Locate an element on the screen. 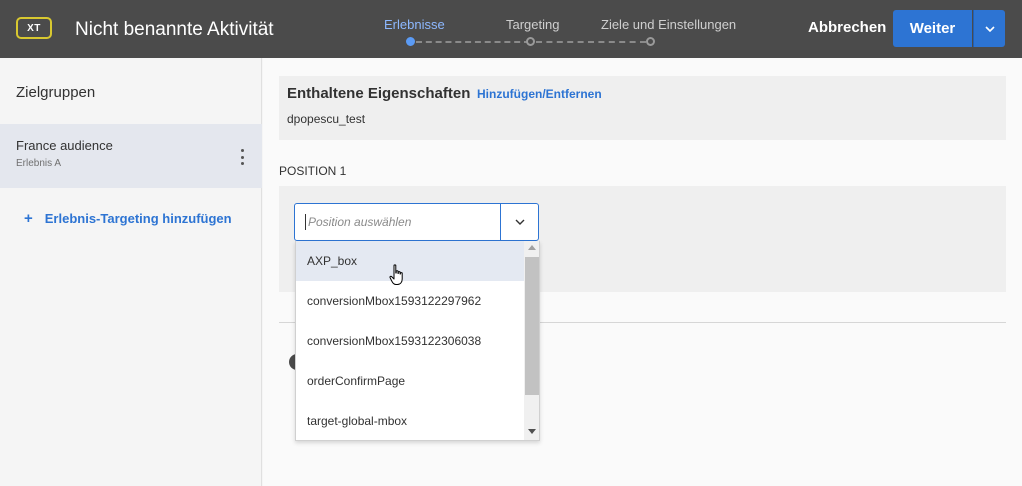 The height and width of the screenshot is (486, 1022). step-targeting: Targeting is located at coordinates (532, 24).